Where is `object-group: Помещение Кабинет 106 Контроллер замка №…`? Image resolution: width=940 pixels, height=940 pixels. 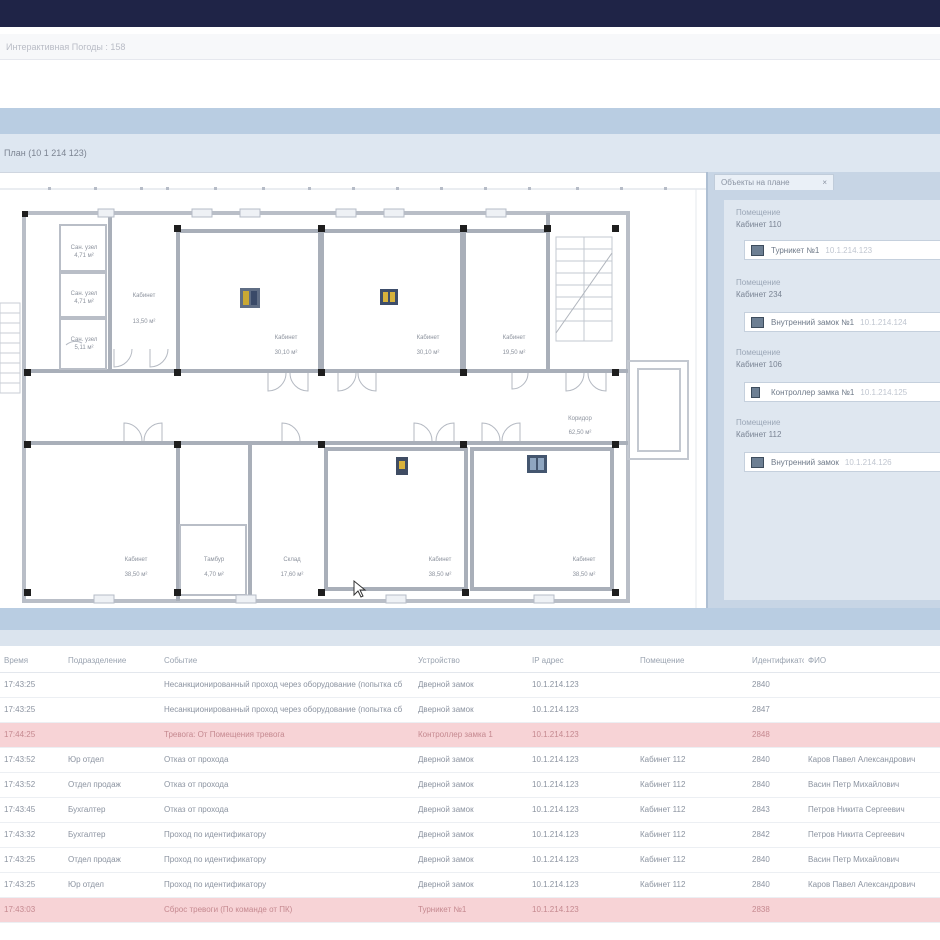 object-group: Помещение Кабинет 106 Контроллер замка №… is located at coordinates (832, 375).